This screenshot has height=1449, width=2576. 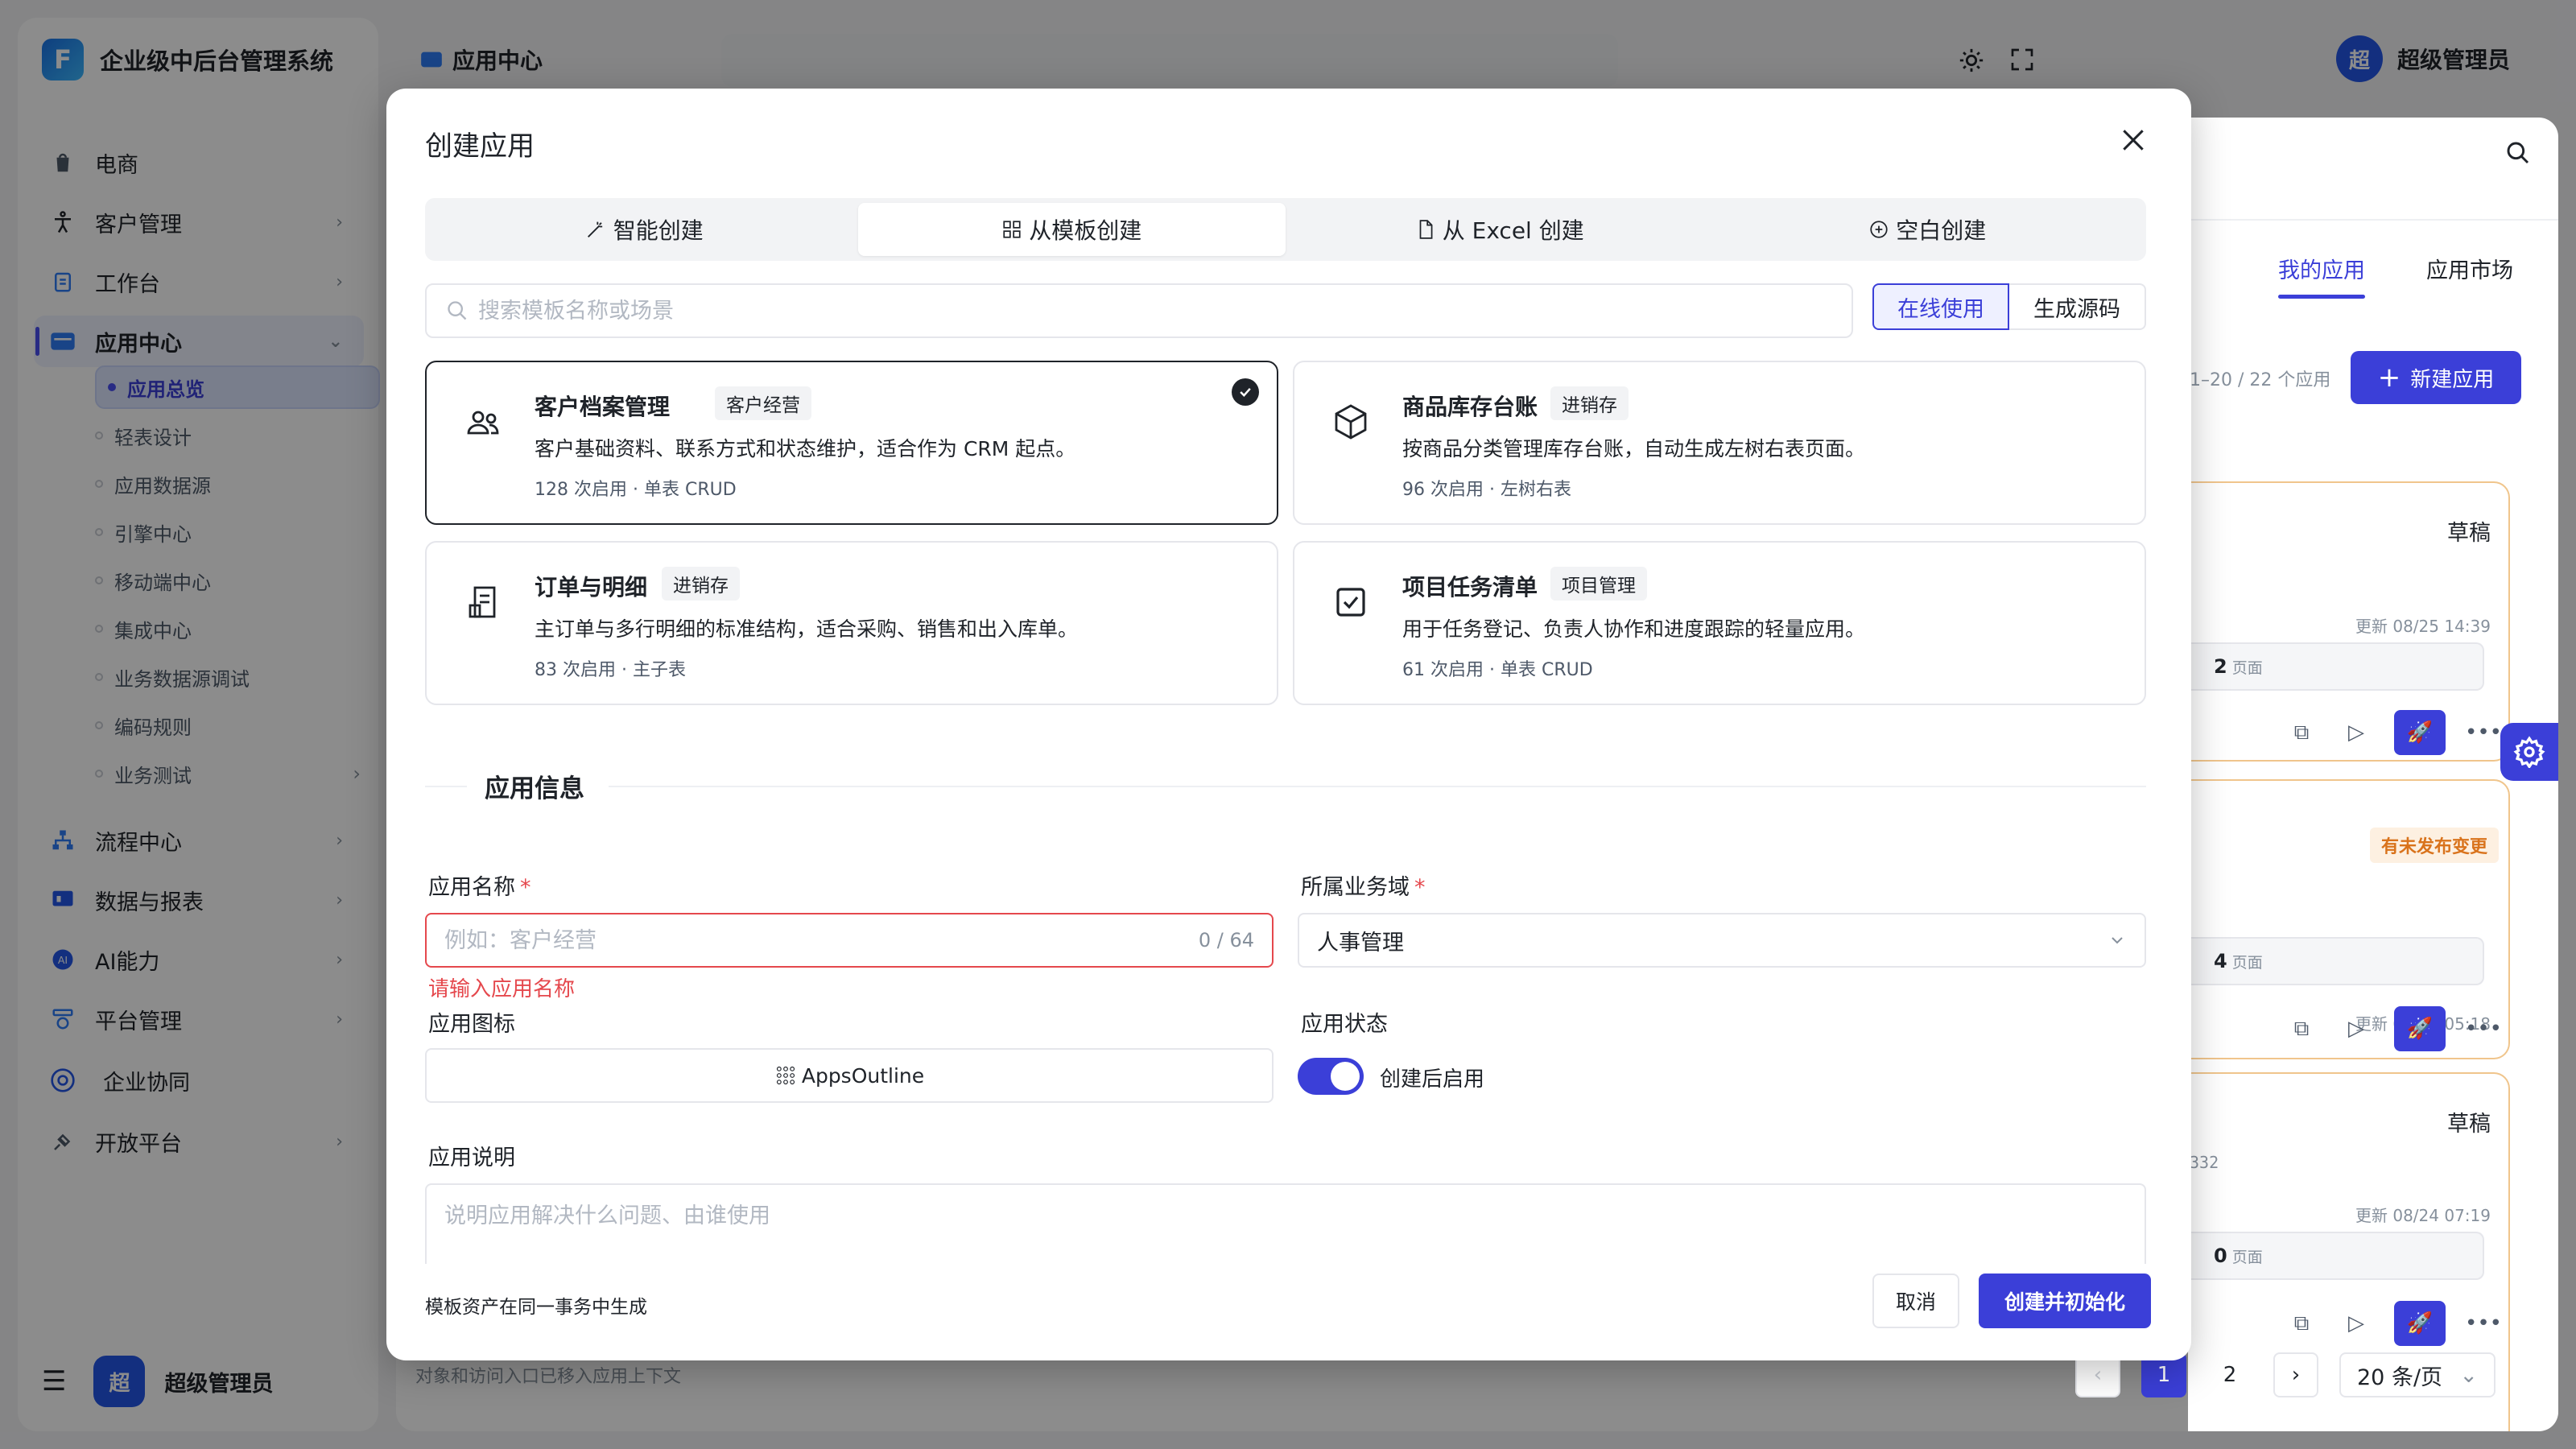 I want to click on checkbox-icon, so click(x=1350, y=602).